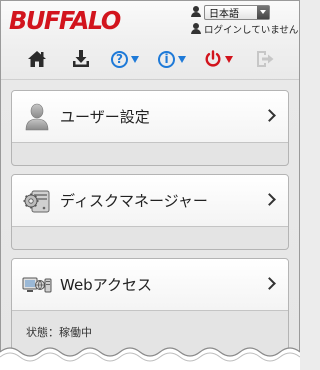 This screenshot has height=370, width=320. What do you see at coordinates (251, 30) in the screenshot?
I see `login-status-text: ログインしていません` at bounding box center [251, 30].